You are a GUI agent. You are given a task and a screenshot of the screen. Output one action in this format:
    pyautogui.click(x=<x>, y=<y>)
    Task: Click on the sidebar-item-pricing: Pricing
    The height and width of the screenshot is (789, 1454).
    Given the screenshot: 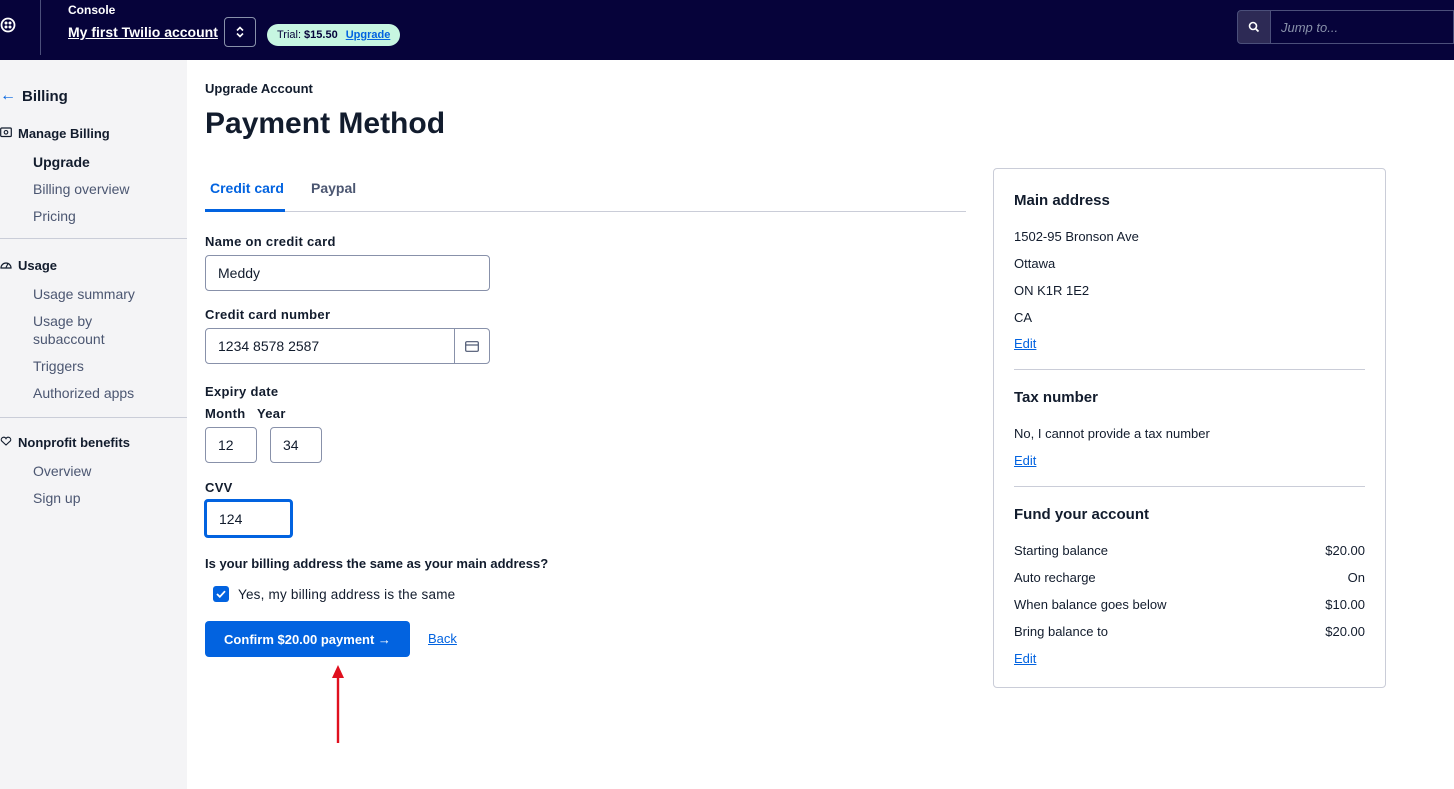 What is the action you would take?
    pyautogui.click(x=54, y=216)
    